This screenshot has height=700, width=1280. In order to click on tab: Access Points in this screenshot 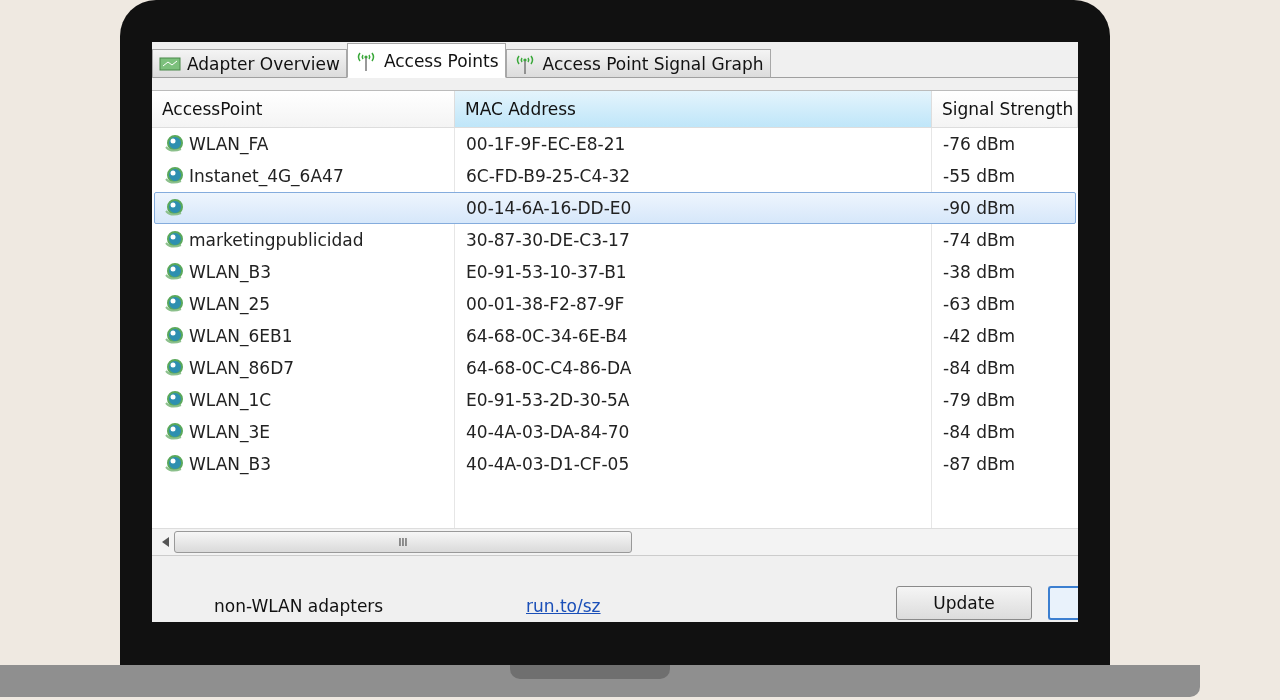, I will do `click(426, 60)`.